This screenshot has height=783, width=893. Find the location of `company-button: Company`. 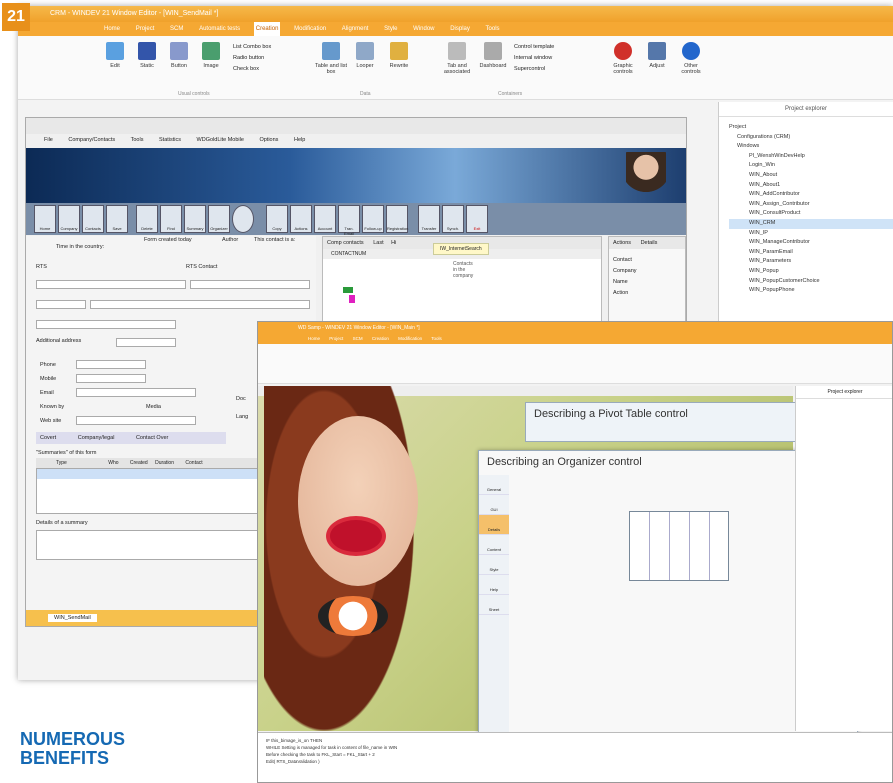

company-button: Company is located at coordinates (69, 219).